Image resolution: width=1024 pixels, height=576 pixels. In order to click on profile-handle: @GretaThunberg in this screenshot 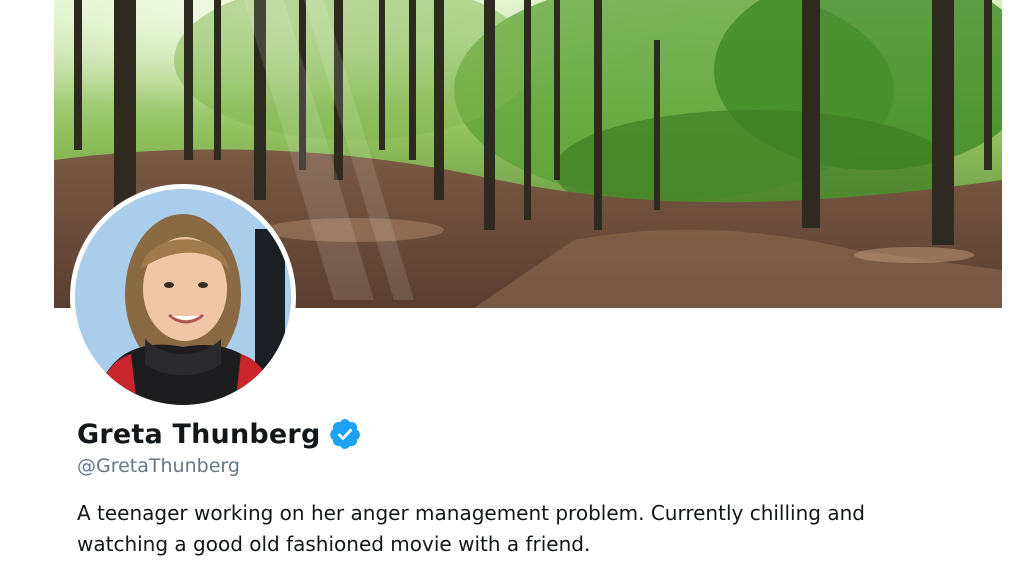, I will do `click(158, 466)`.